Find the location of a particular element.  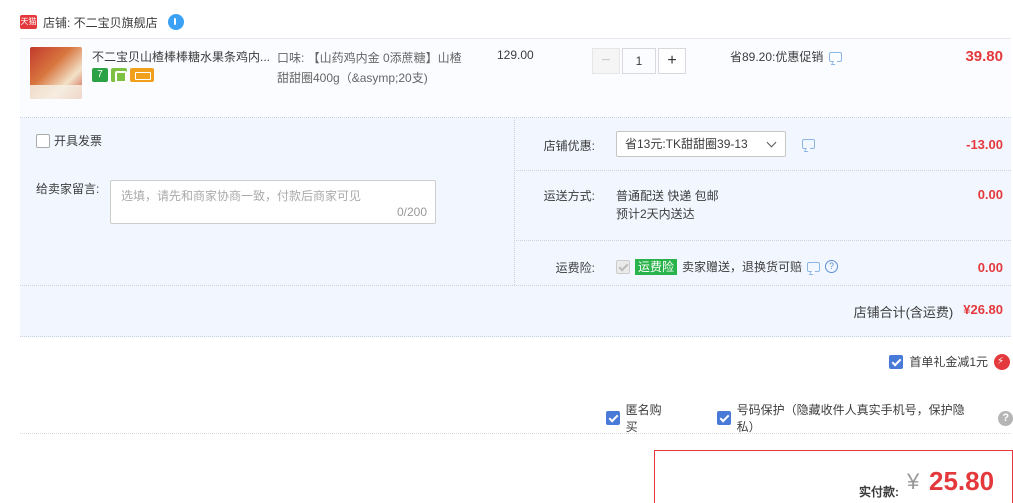

insurance-text: 卖家赠送，退换货可赔 is located at coordinates (742, 267).